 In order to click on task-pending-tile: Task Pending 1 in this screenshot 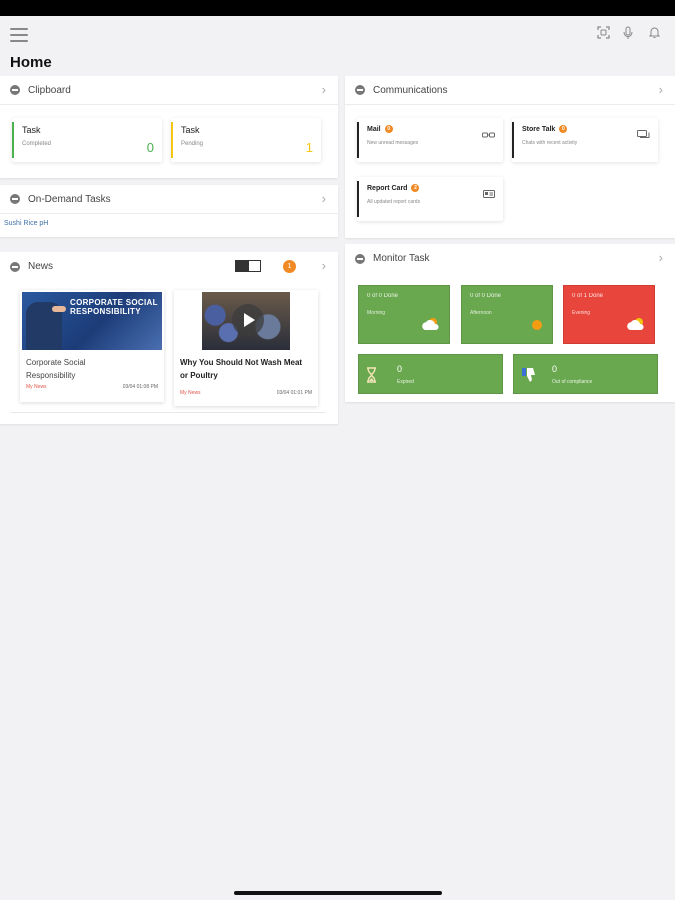, I will do `click(246, 140)`.